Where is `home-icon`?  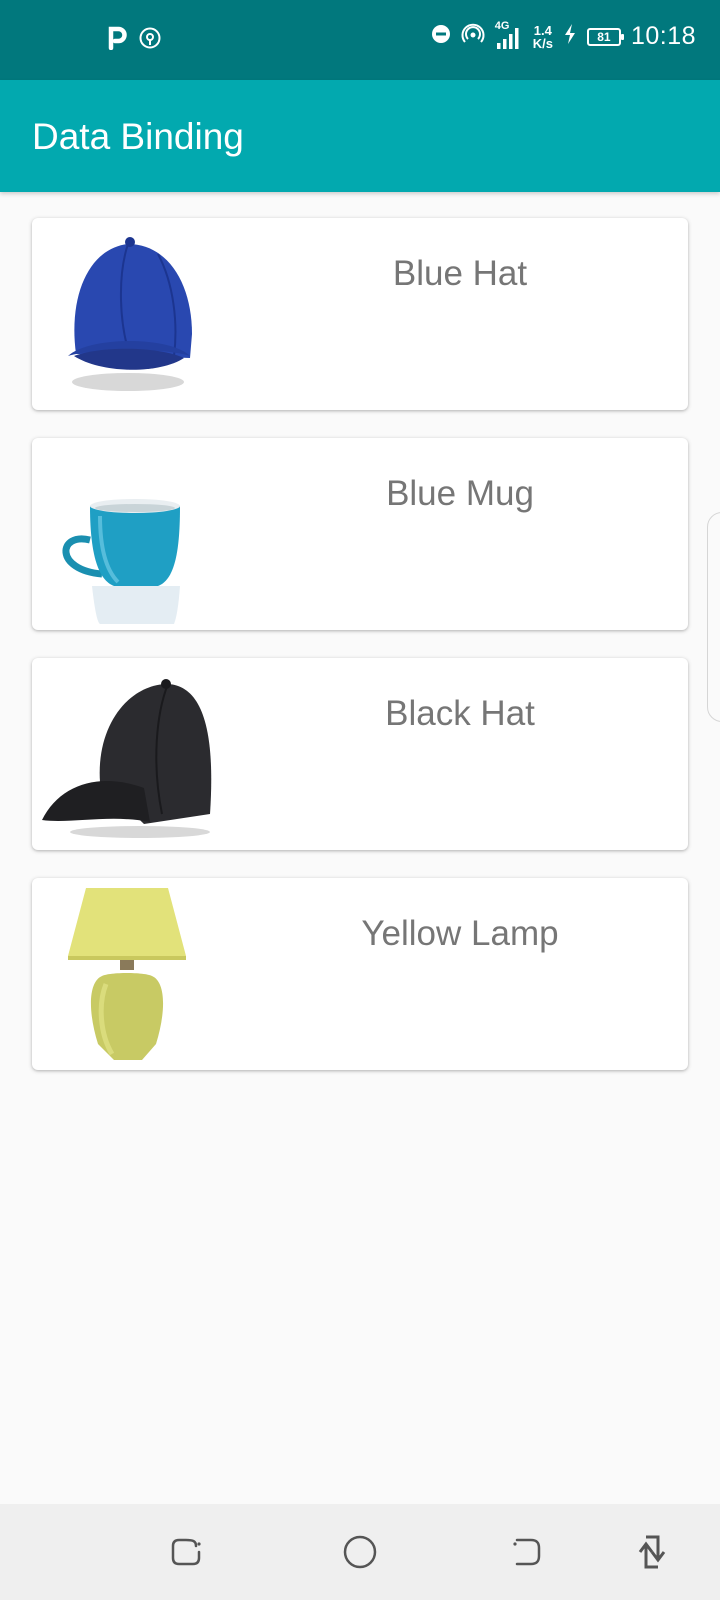 home-icon is located at coordinates (360, 1554).